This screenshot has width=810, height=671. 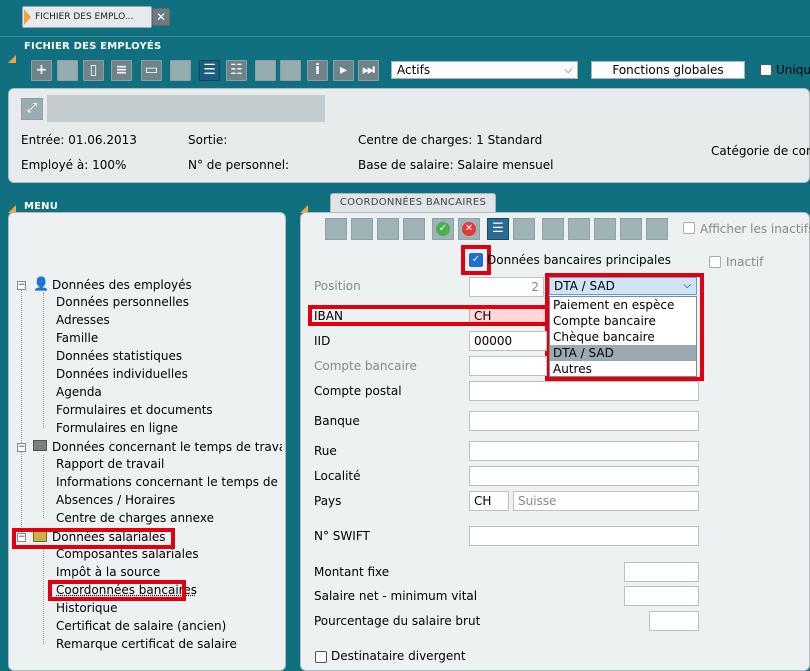 What do you see at coordinates (236, 70) in the screenshot?
I see `list-view-icon: ☷` at bounding box center [236, 70].